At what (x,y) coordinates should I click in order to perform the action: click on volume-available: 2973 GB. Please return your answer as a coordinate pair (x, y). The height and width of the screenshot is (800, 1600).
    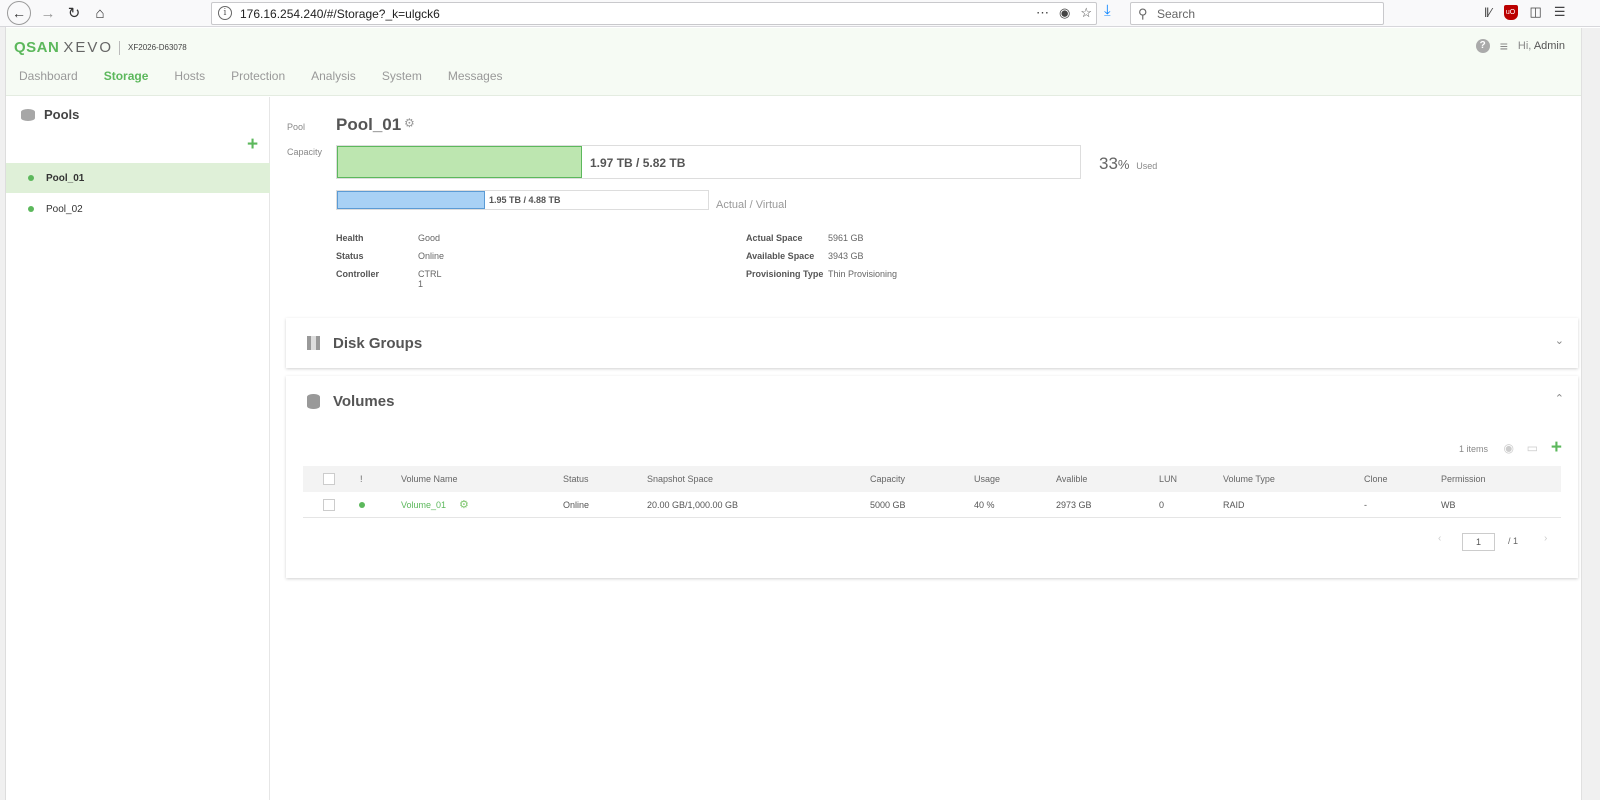
    Looking at the image, I should click on (1074, 505).